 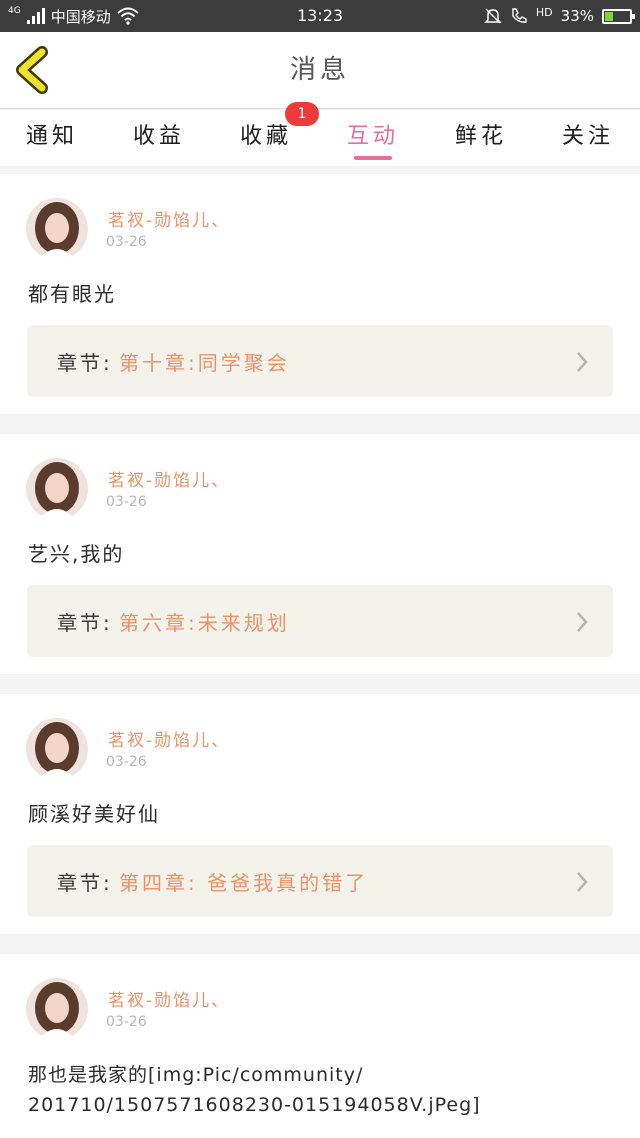 What do you see at coordinates (373, 134) in the screenshot?
I see `tab-interactions: 互动` at bounding box center [373, 134].